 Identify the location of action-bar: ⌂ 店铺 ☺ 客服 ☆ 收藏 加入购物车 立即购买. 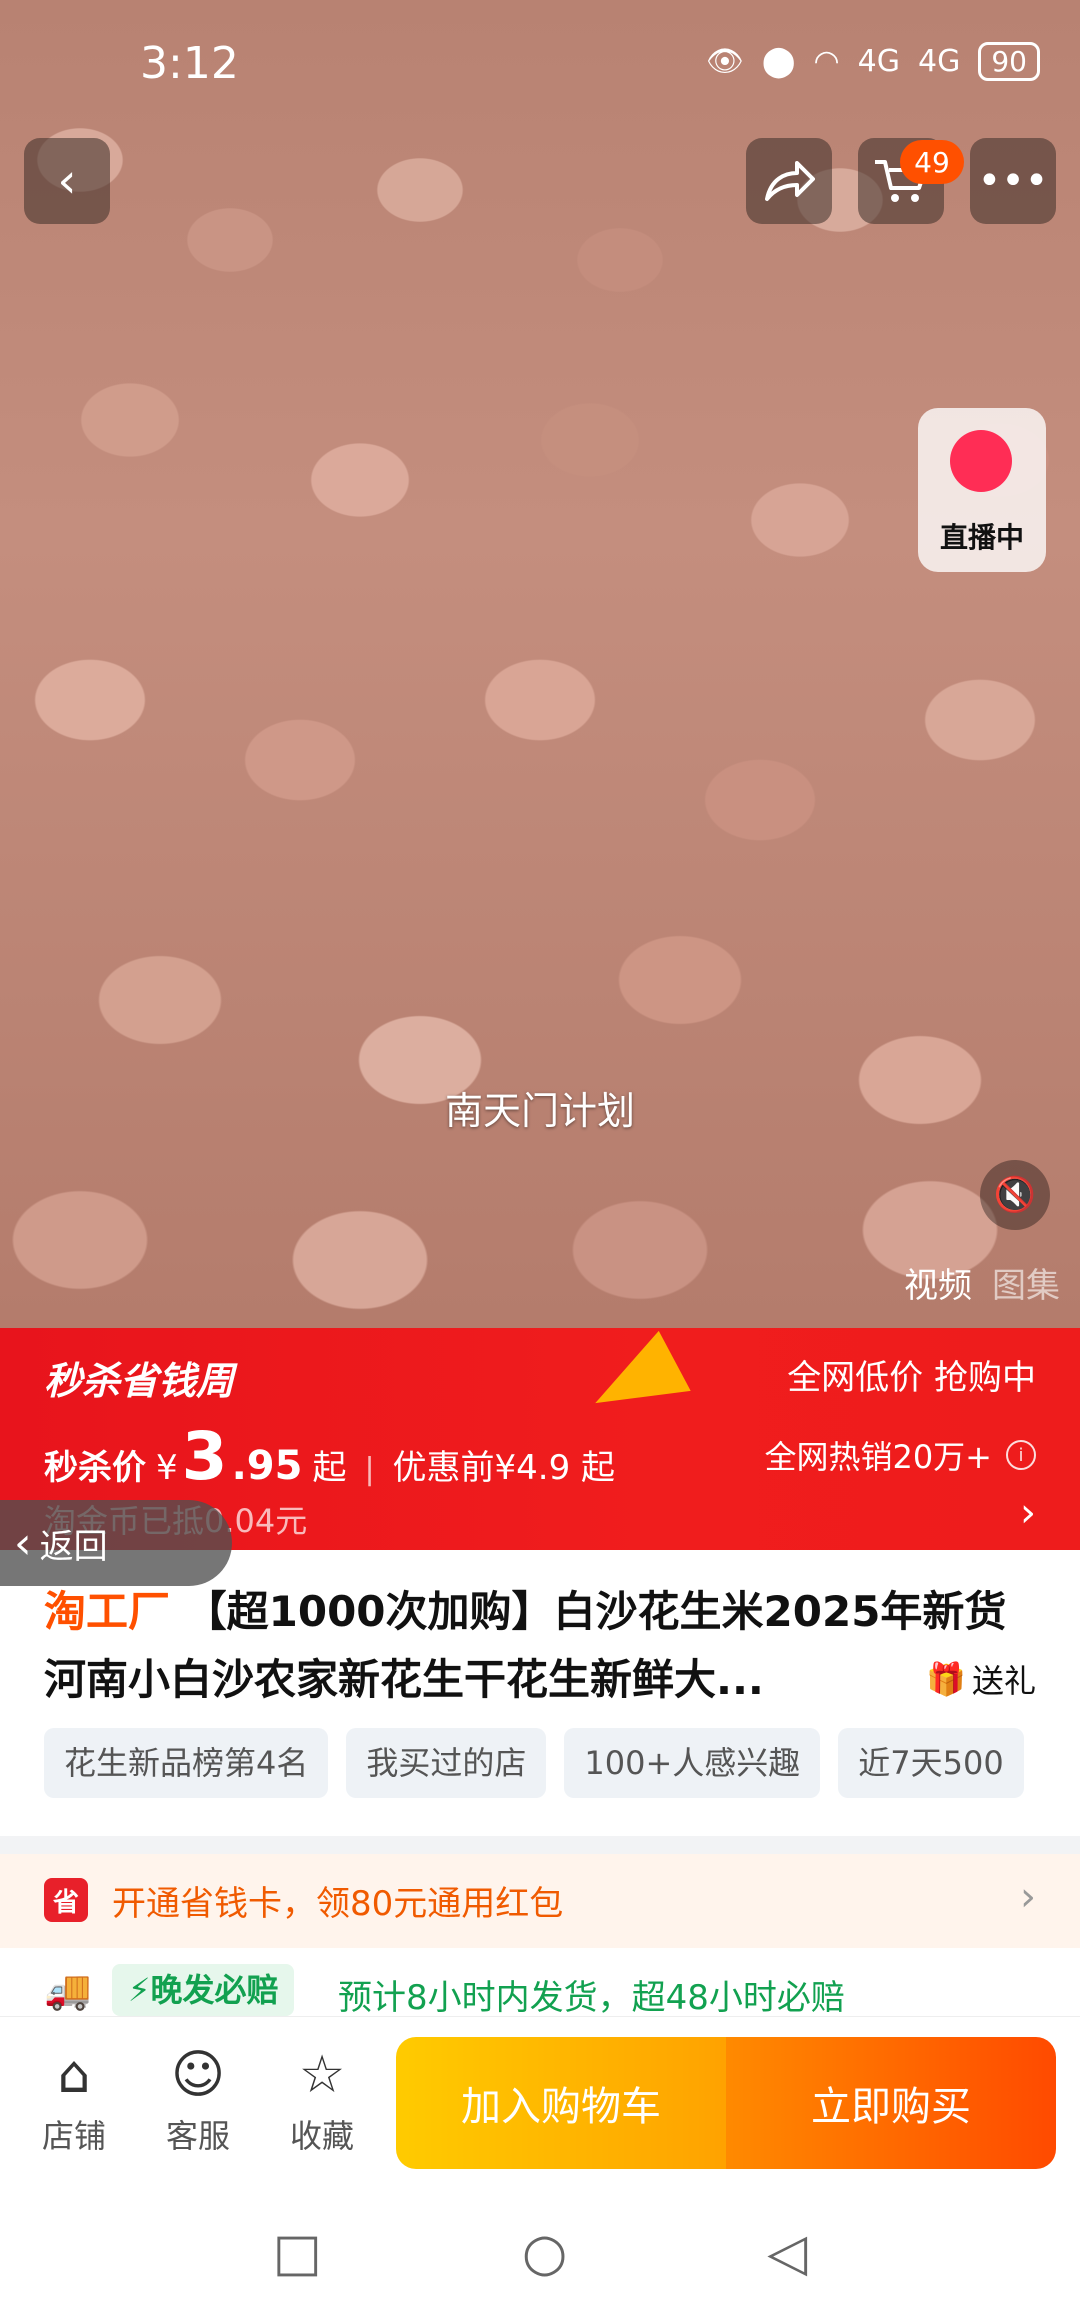
(540, 2092).